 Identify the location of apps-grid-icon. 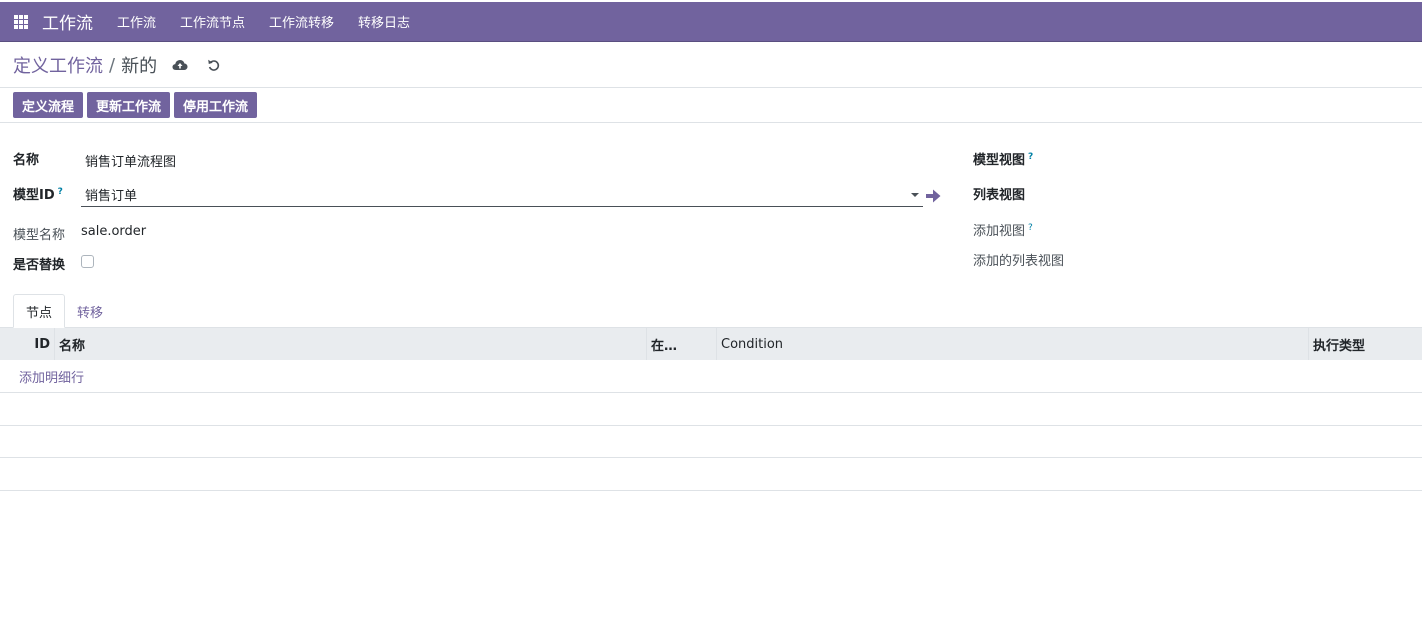
(21, 21).